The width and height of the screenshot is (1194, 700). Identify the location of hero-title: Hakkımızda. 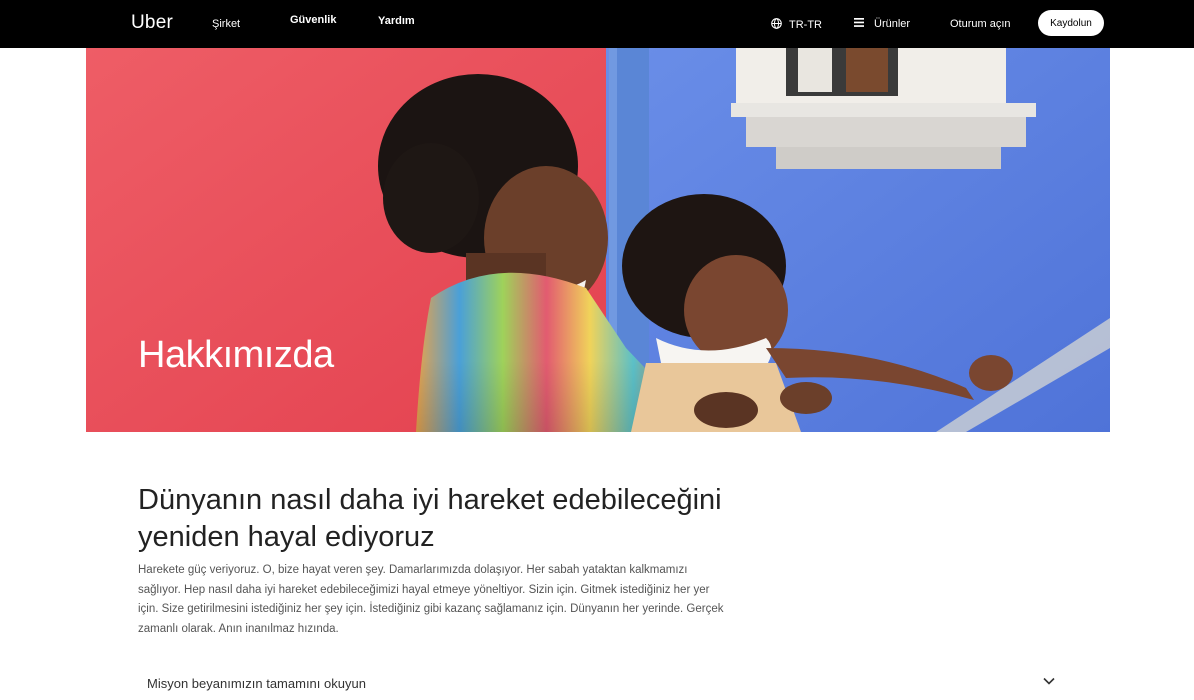
(236, 355).